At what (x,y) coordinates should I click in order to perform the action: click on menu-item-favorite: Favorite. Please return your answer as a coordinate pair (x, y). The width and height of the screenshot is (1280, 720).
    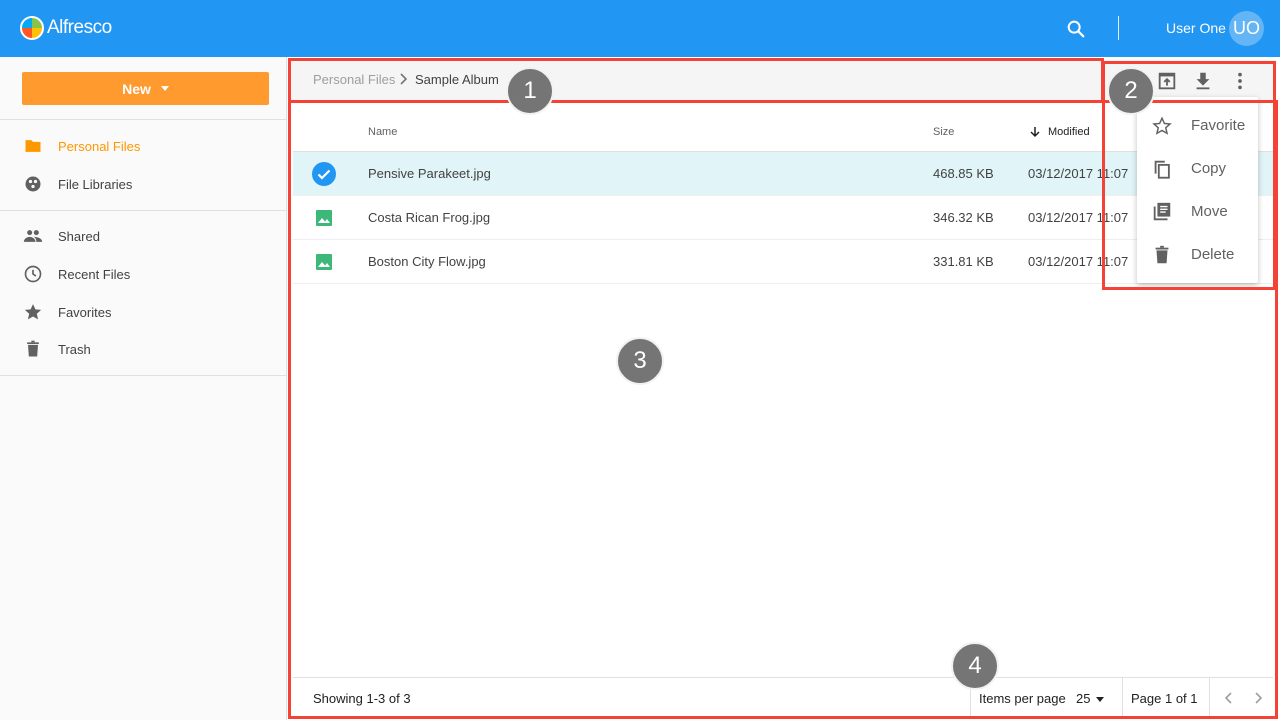
    Looking at the image, I should click on (1197, 125).